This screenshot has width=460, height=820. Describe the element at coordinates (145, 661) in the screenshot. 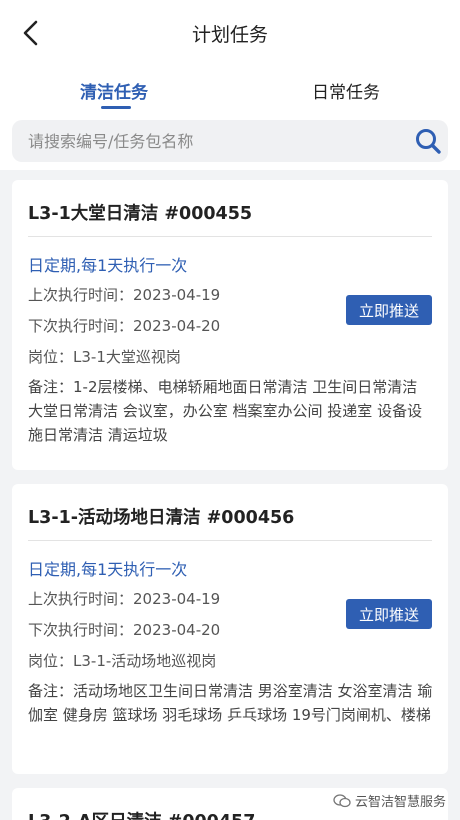

I see `post-value: L3-1-活动场地巡视岗` at that location.